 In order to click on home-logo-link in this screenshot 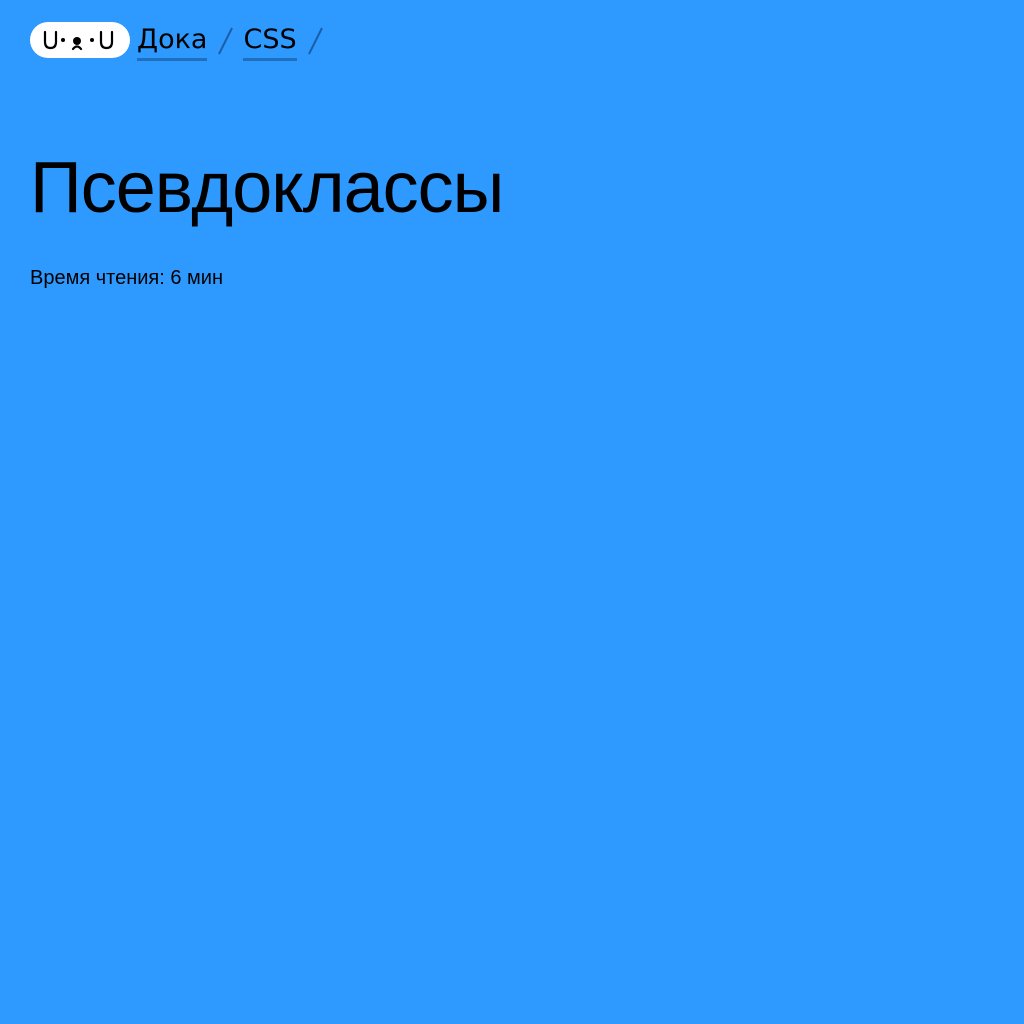, I will do `click(80, 40)`.